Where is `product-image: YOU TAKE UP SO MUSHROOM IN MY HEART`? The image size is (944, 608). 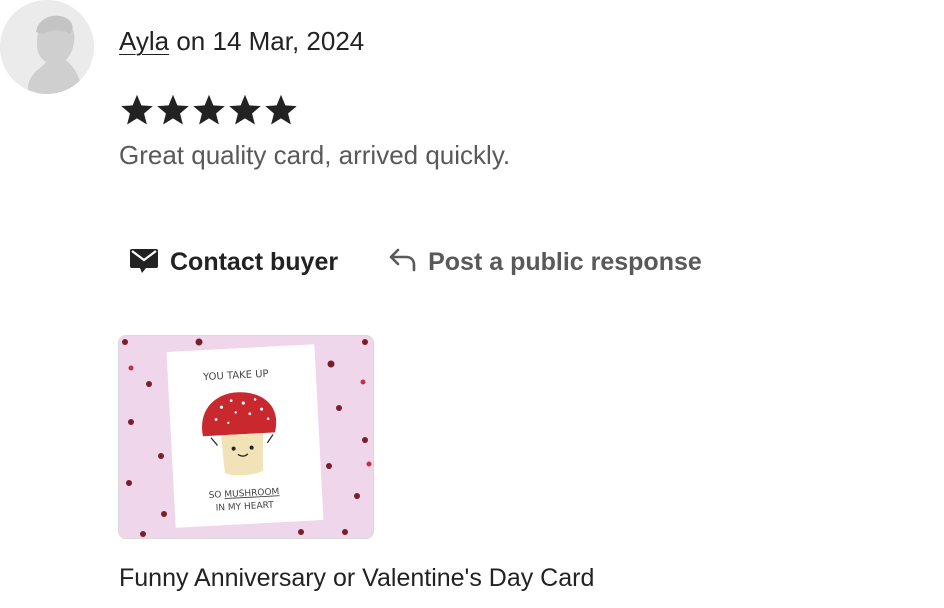 product-image: YOU TAKE UP SO MUSHROOM IN MY HEART is located at coordinates (246, 437).